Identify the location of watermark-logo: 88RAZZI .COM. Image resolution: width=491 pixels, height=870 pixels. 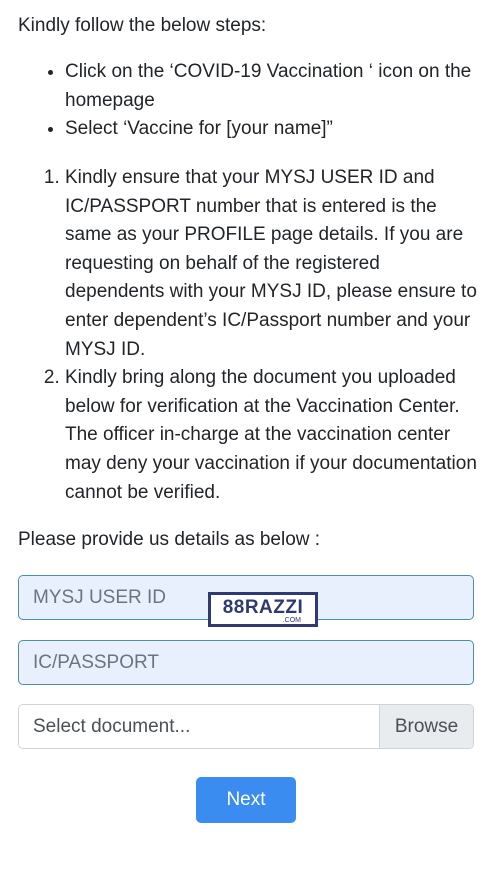
(263, 609).